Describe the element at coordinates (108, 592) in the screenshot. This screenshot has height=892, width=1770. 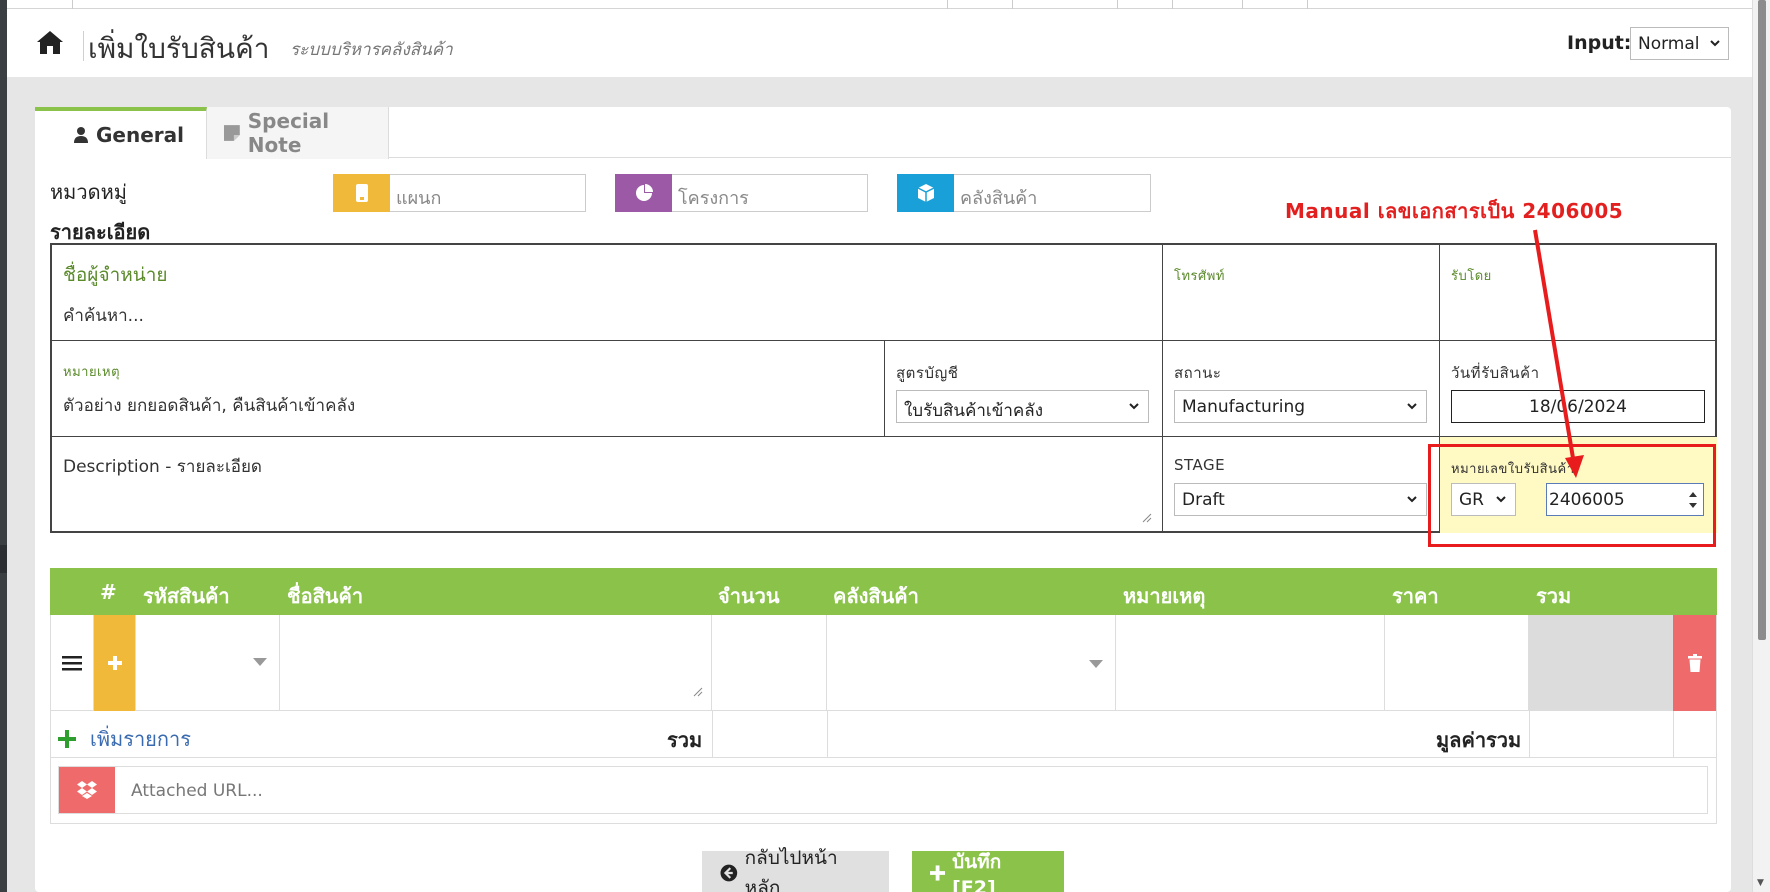
I see `col-header-index: #` at that location.